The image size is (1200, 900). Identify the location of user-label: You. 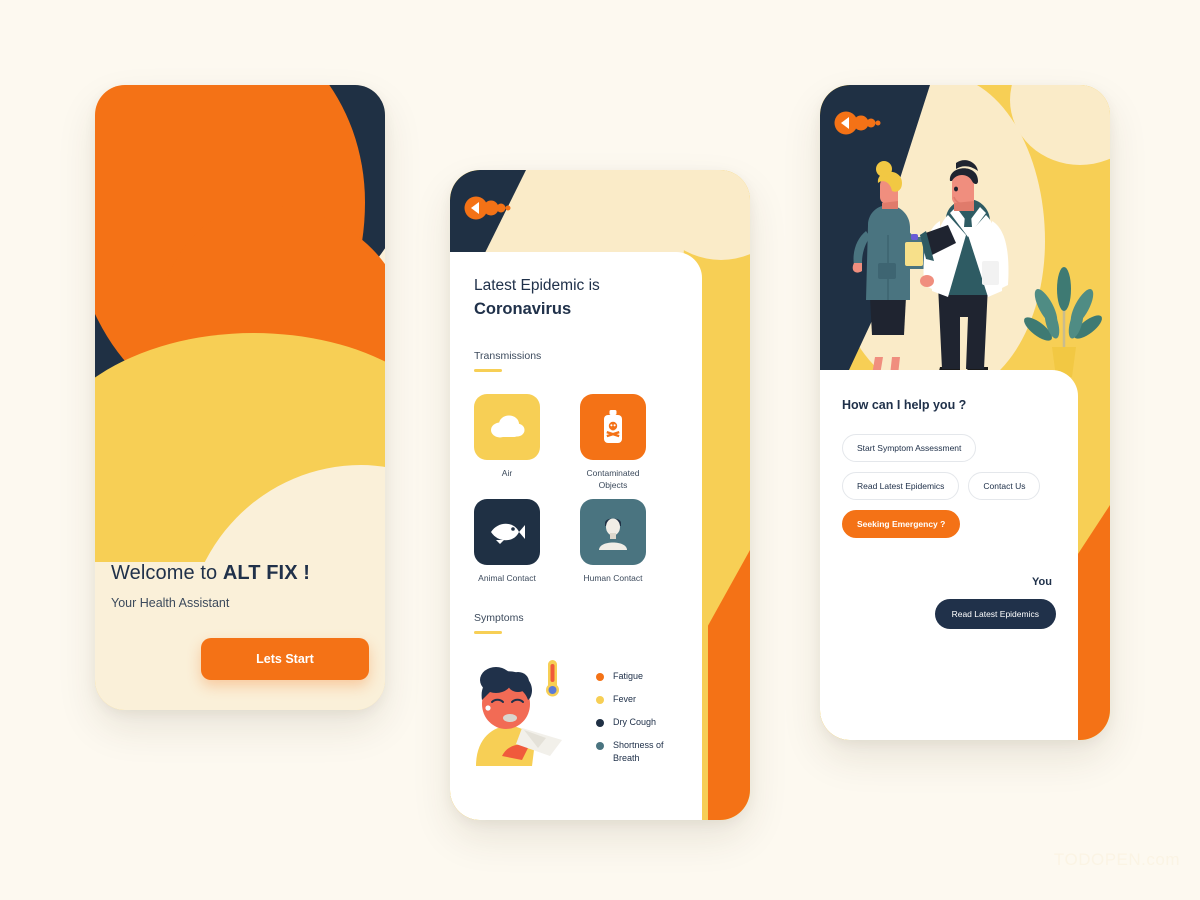
(1042, 582).